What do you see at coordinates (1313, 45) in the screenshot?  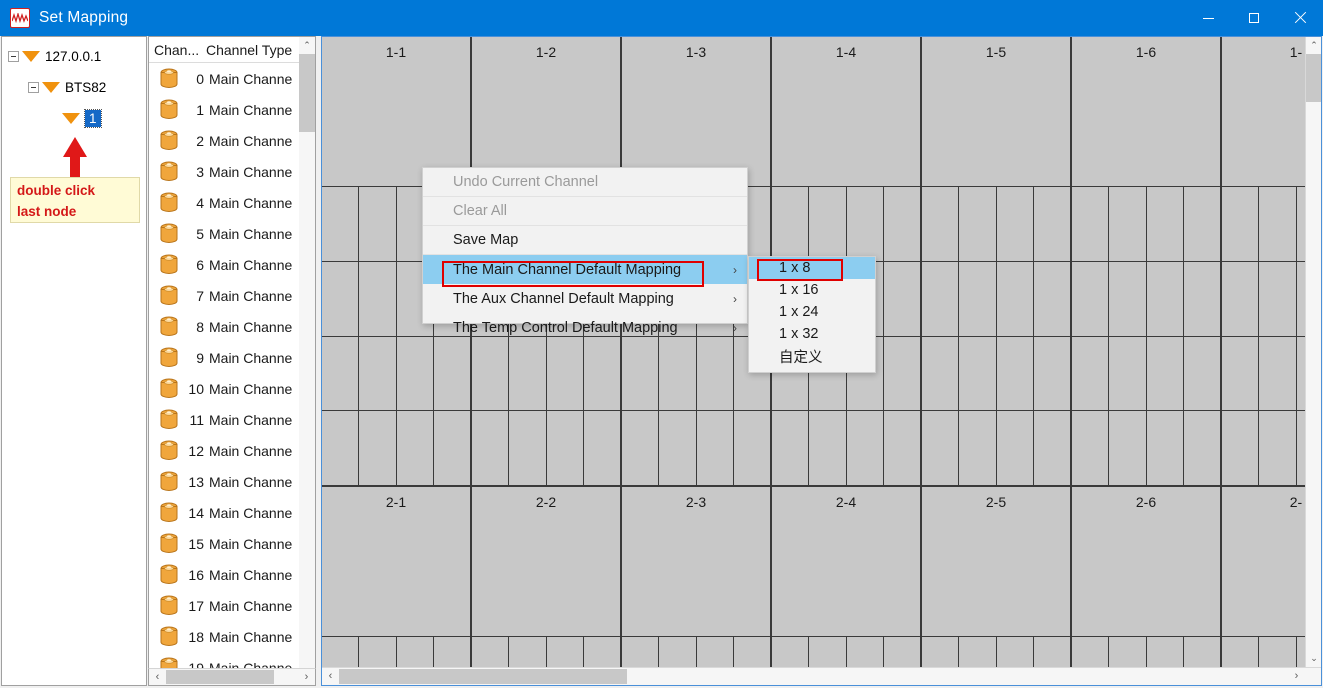 I see `scroll-up-icon: ⌃` at bounding box center [1313, 45].